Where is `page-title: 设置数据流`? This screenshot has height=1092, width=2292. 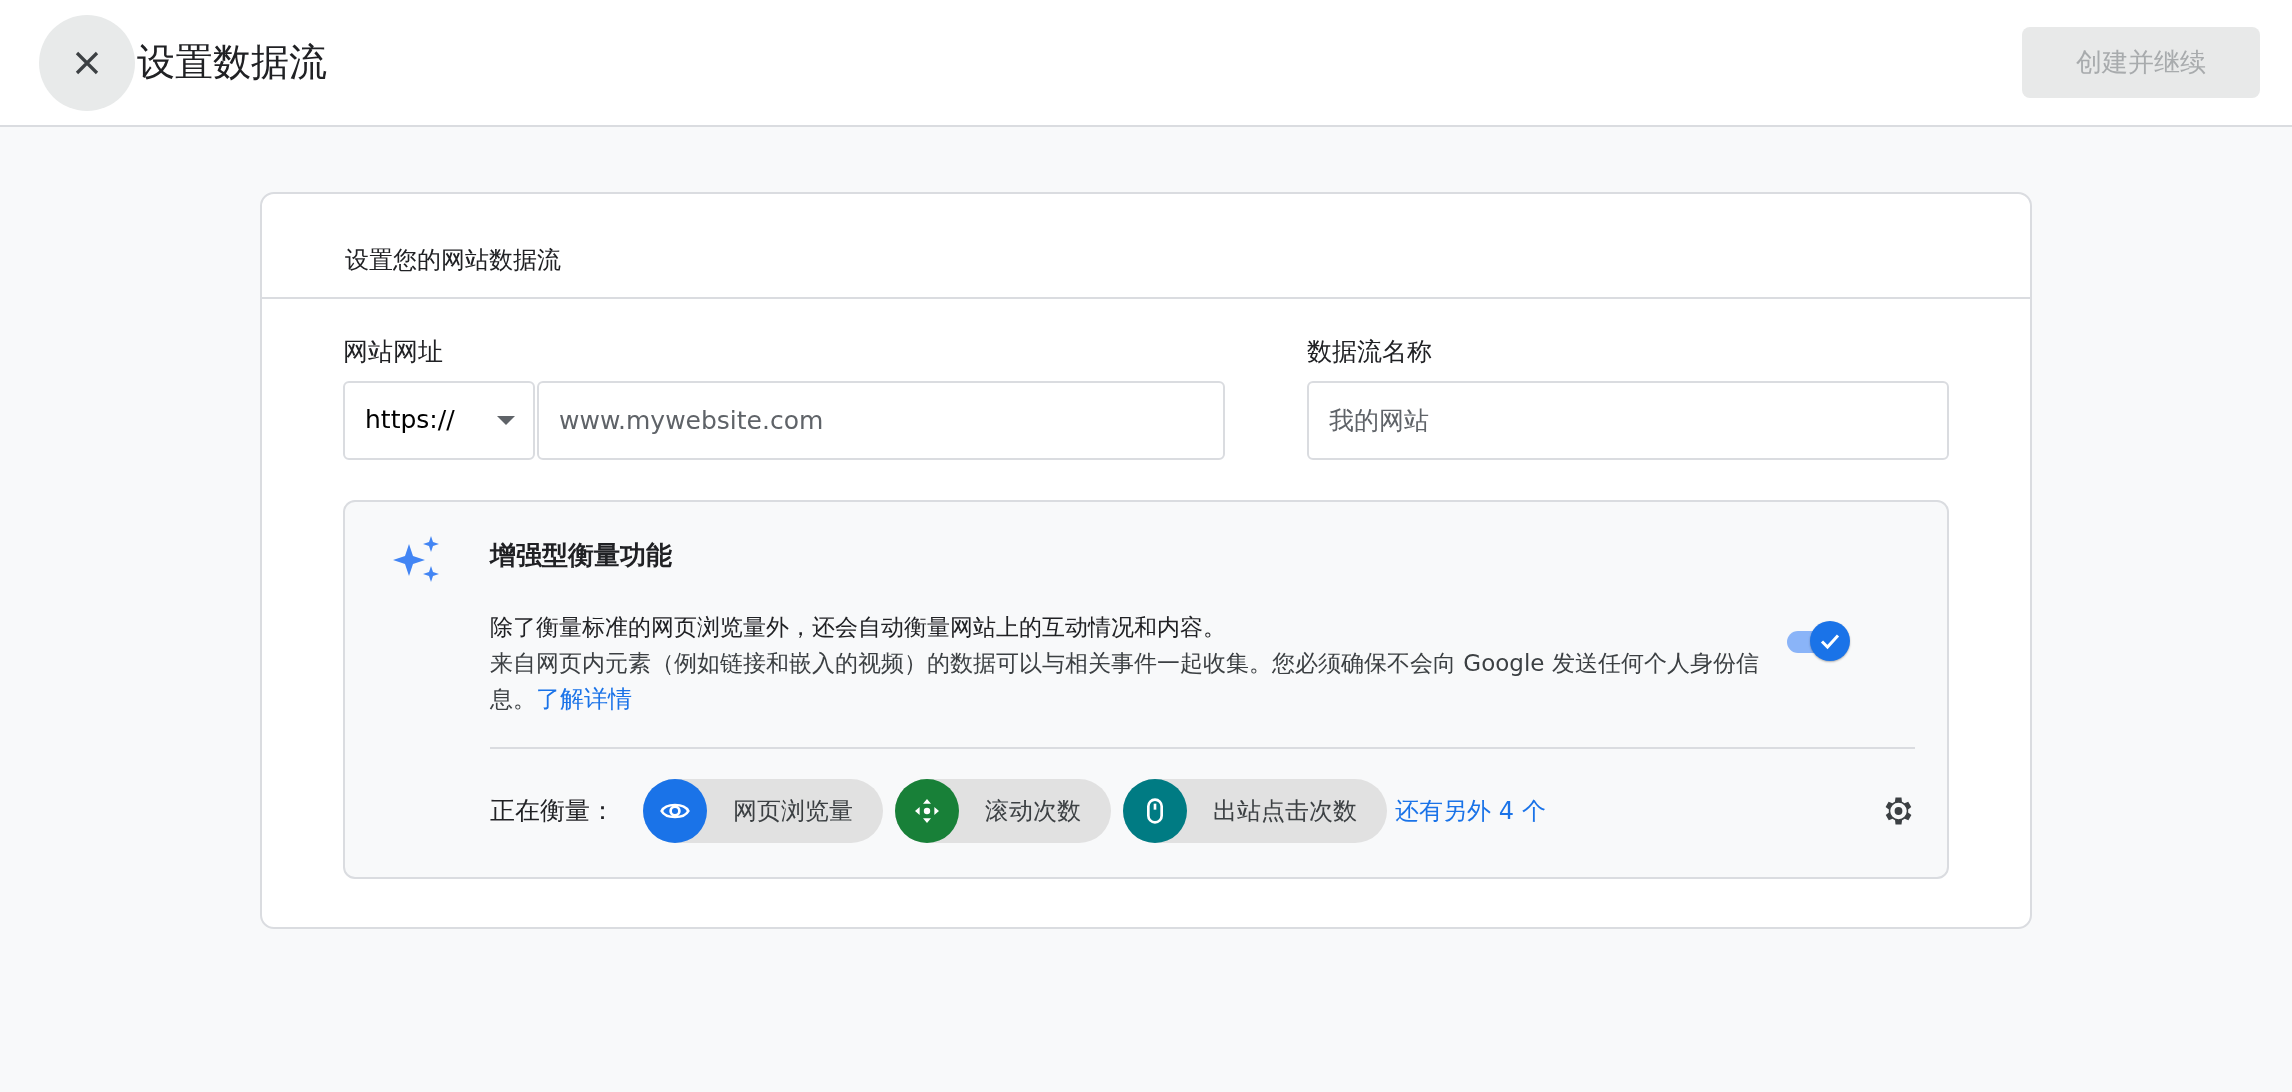 page-title: 设置数据流 is located at coordinates (232, 62).